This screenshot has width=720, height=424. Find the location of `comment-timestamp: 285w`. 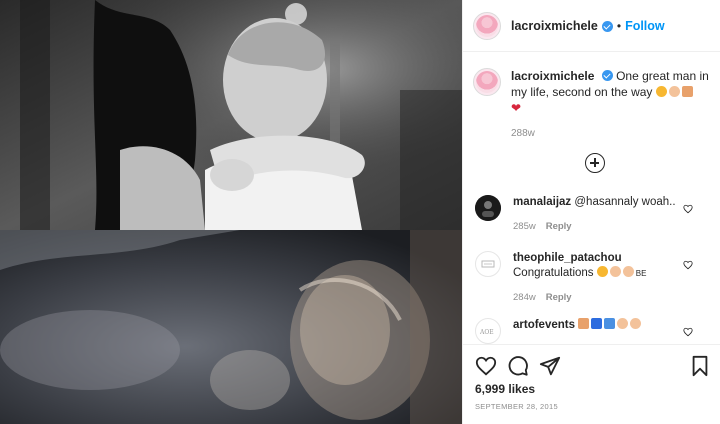

comment-timestamp: 285w is located at coordinates (524, 226).